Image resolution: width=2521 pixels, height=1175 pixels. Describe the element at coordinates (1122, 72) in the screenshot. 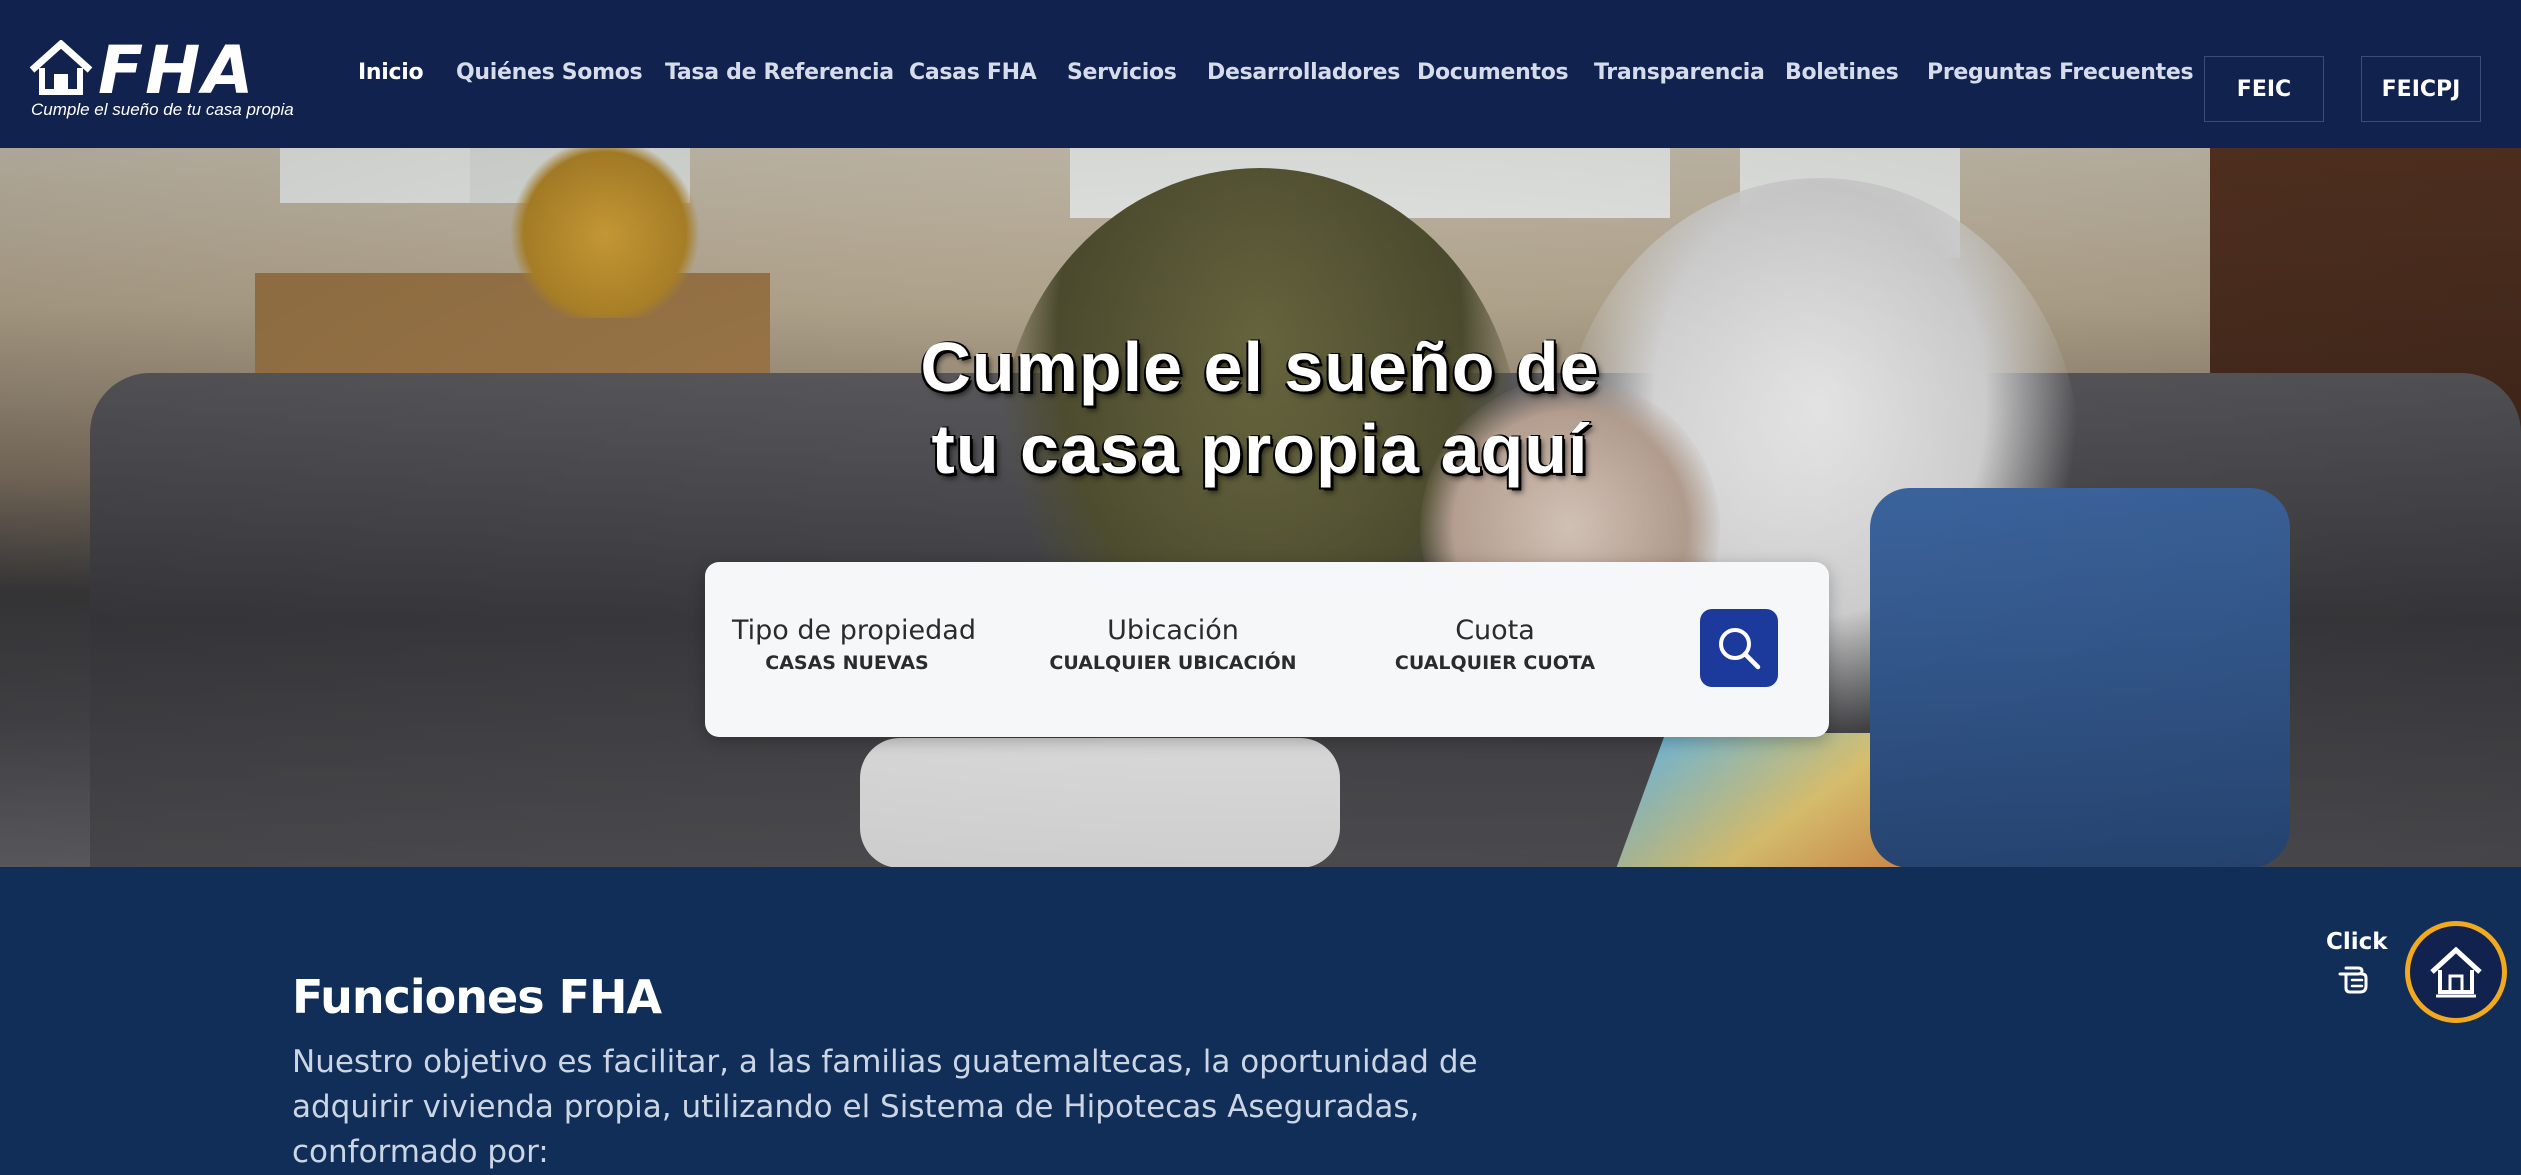

I see `nav-item-servicios: Servicios` at that location.